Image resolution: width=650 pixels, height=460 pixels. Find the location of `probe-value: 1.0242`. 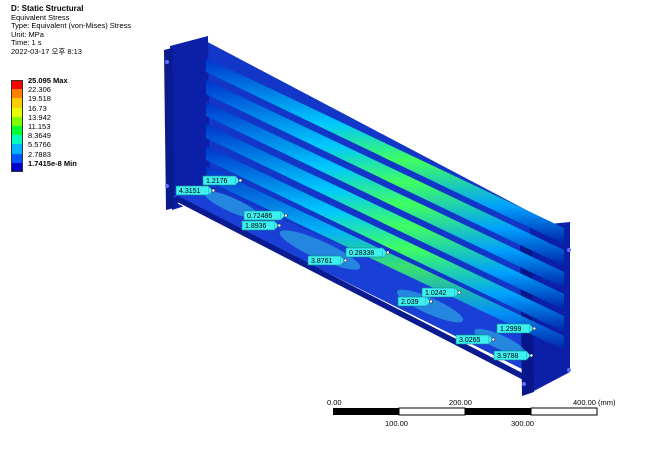

probe-value: 1.0242 is located at coordinates (436, 293).